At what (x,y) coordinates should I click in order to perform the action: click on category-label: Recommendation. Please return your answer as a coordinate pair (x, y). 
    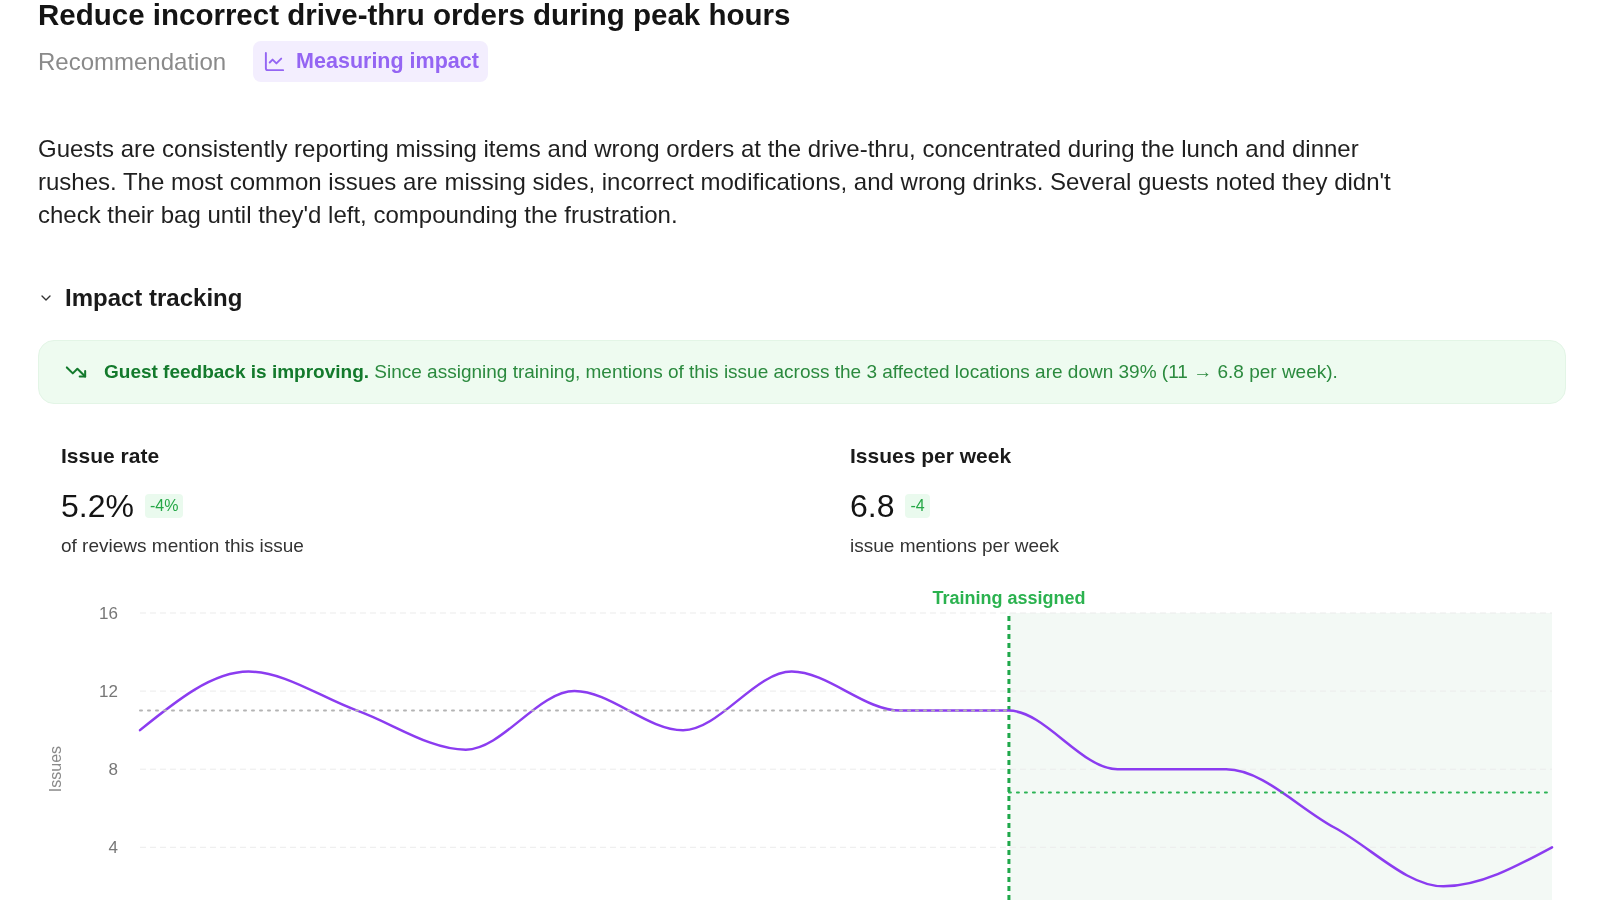
    Looking at the image, I should click on (132, 61).